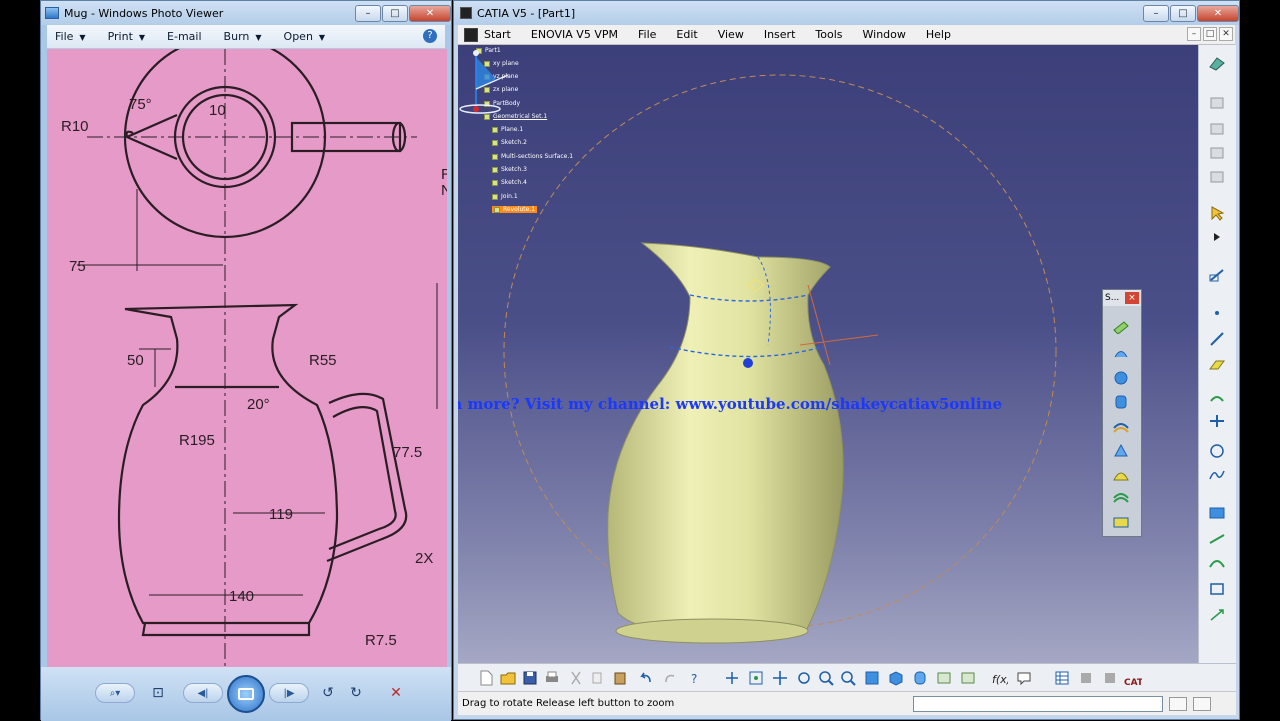  I want to click on update-icon, so click(1217, 129).